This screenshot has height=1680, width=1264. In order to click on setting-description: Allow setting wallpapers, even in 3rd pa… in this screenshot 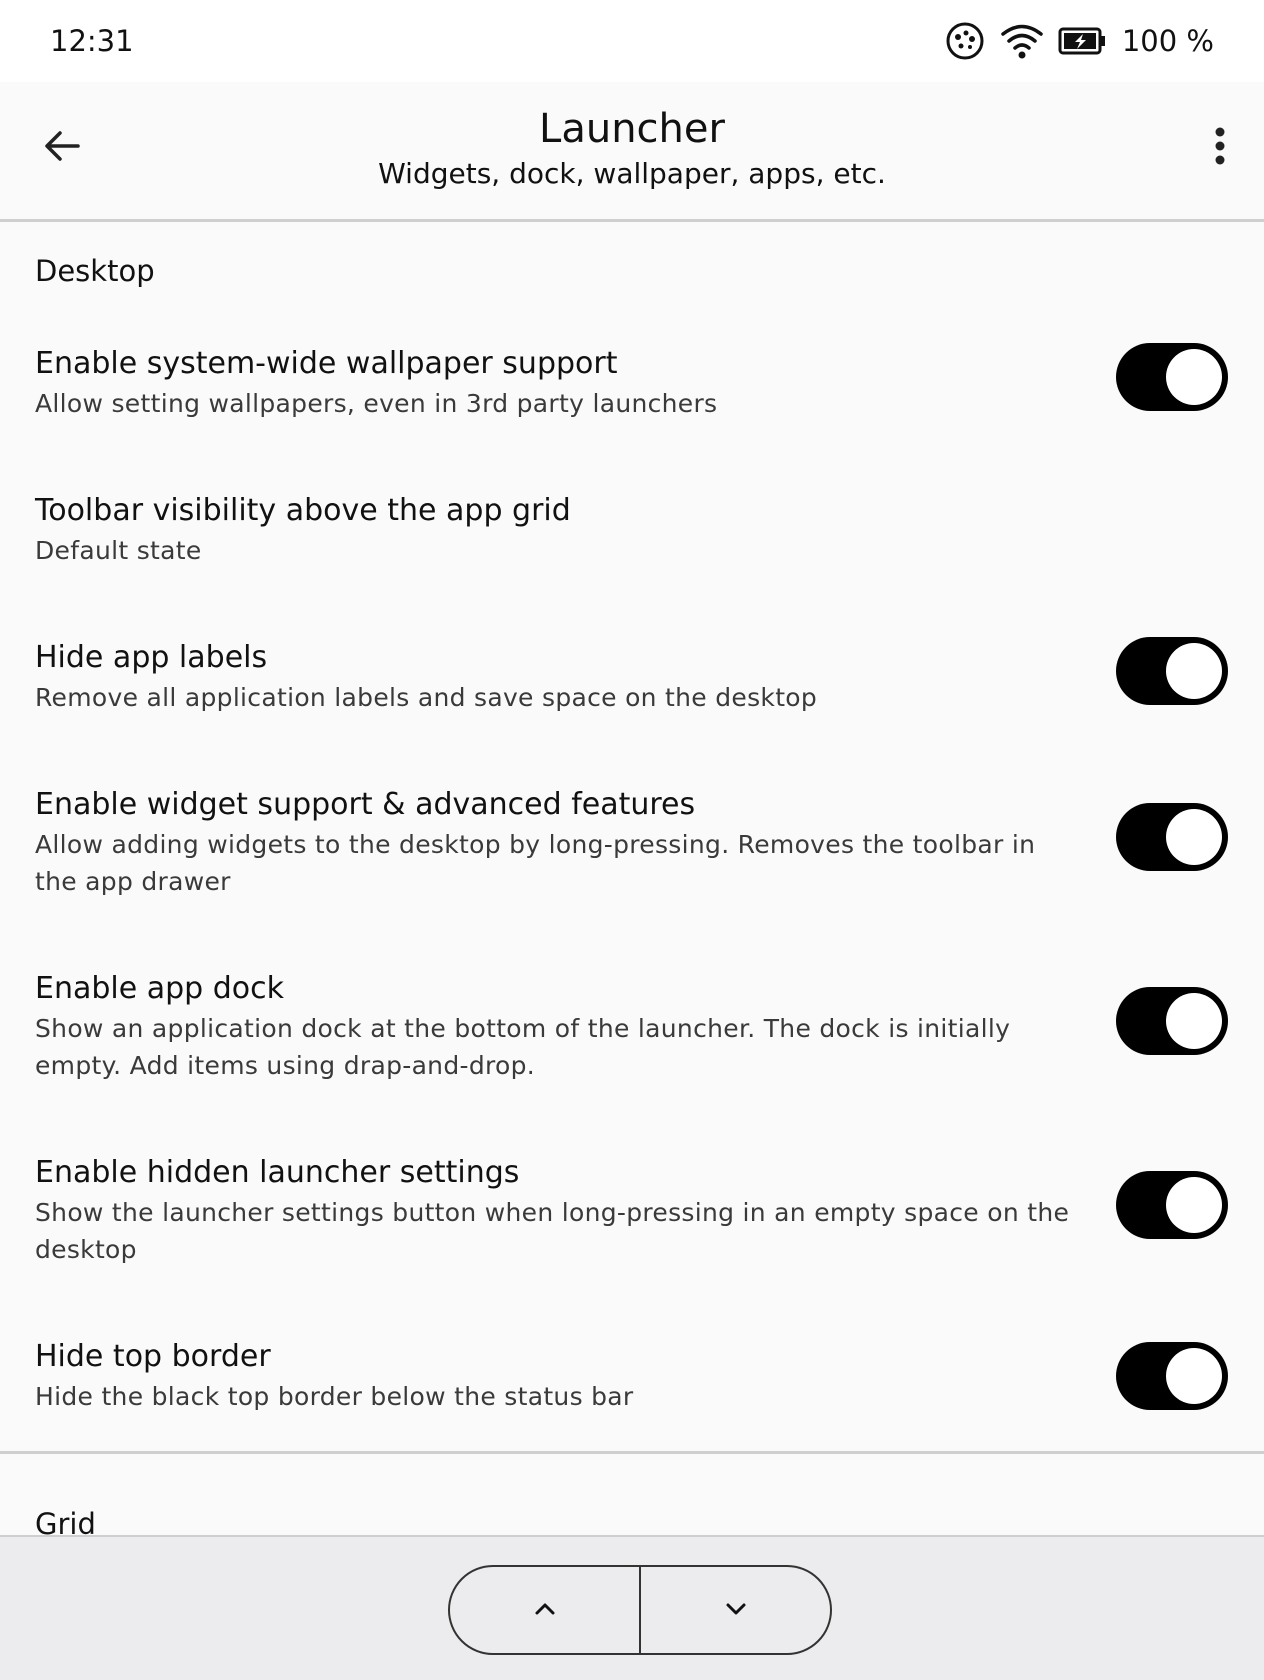, I will do `click(376, 403)`.